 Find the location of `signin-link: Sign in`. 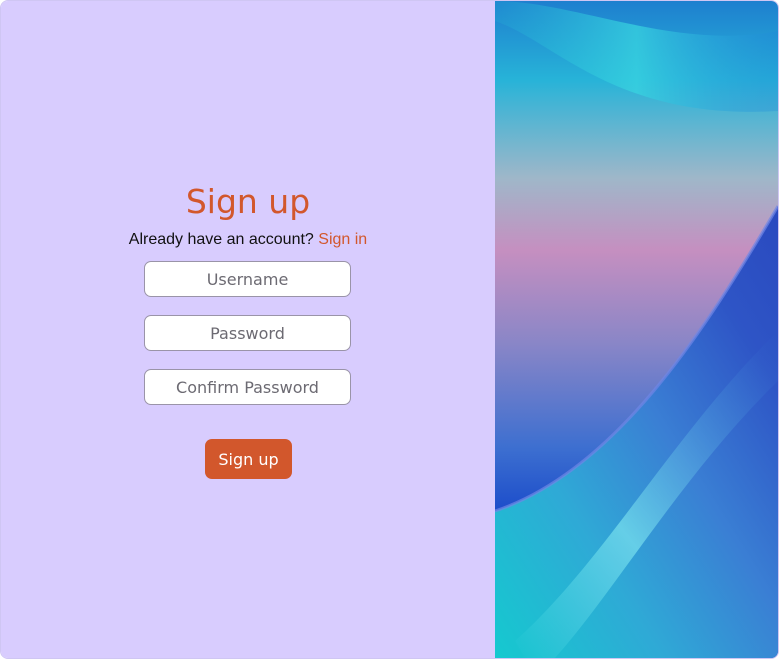

signin-link: Sign in is located at coordinates (342, 239).